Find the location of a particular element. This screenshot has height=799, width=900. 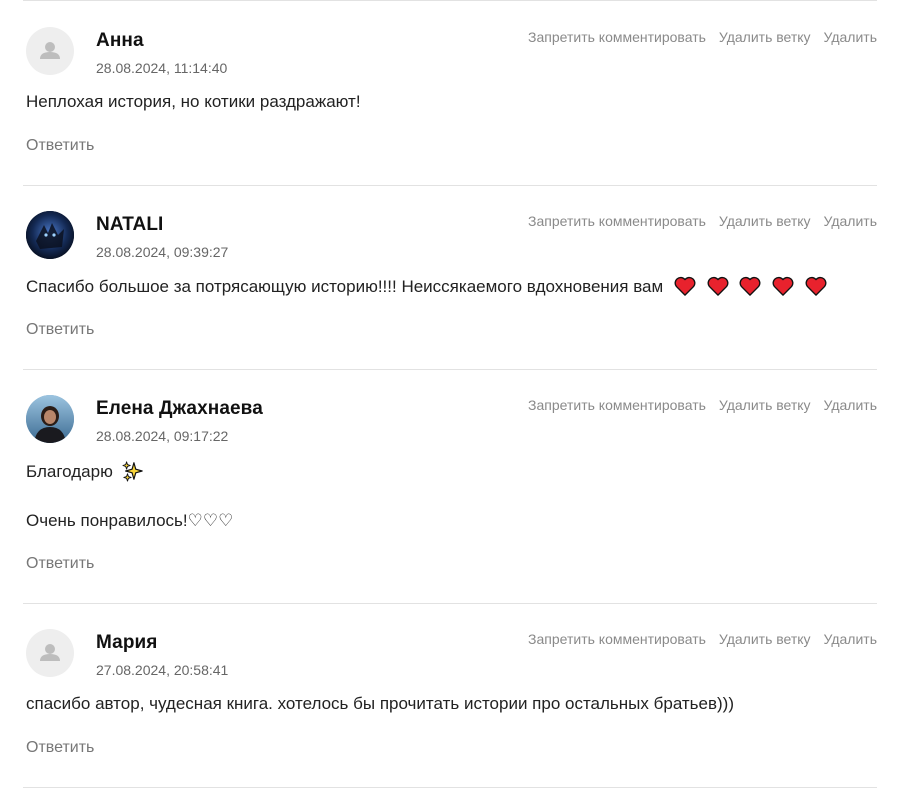

comment-text: Неплохая история, но котики раздражают! is located at coordinates (193, 101).